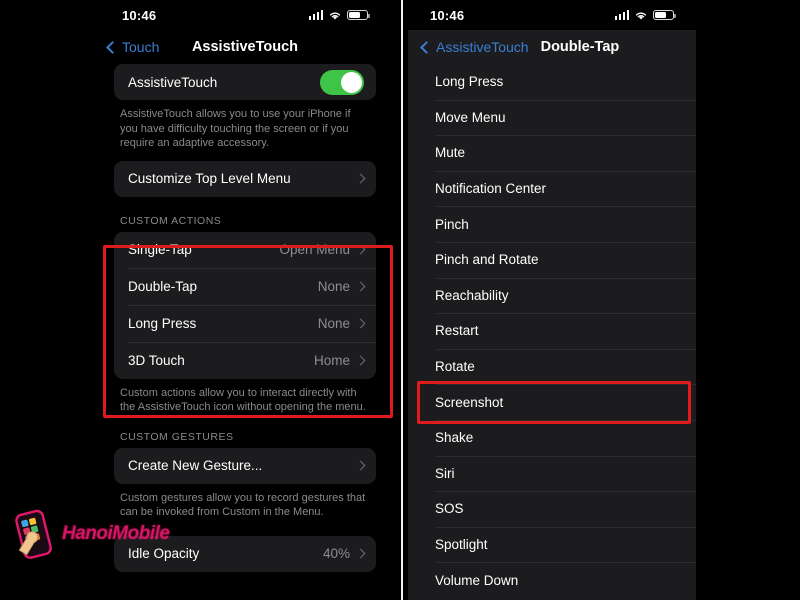 The width and height of the screenshot is (800, 600). I want to click on row-value: Open Menu, so click(314, 249).